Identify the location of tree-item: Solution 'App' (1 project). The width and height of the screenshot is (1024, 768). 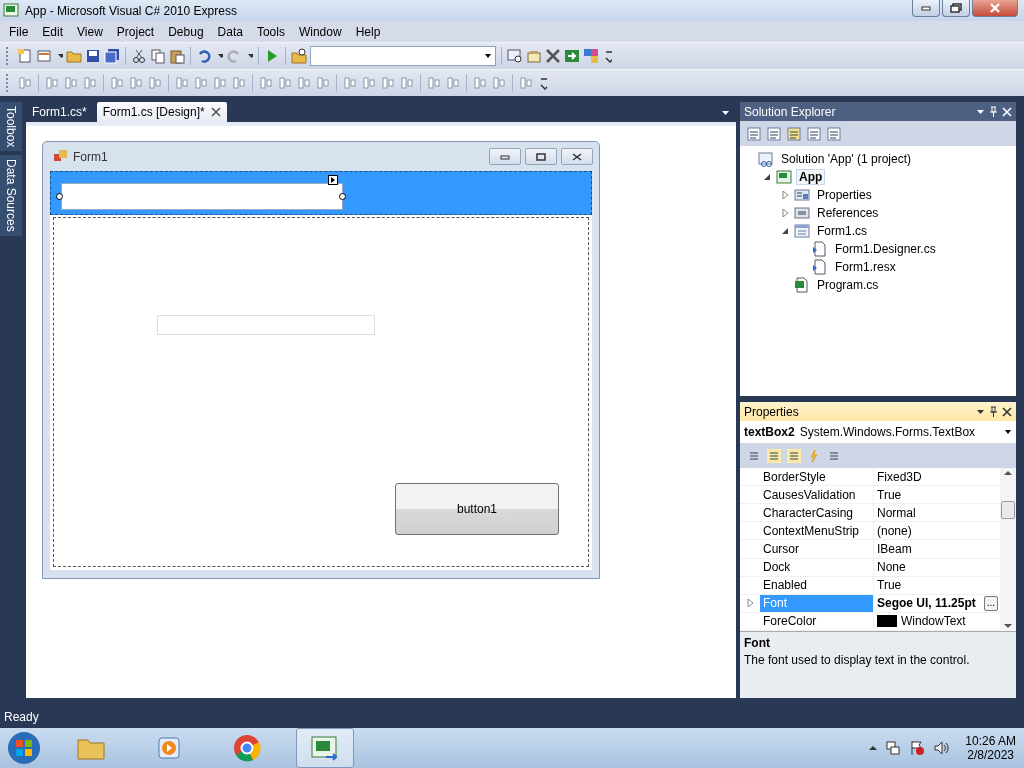
(846, 159).